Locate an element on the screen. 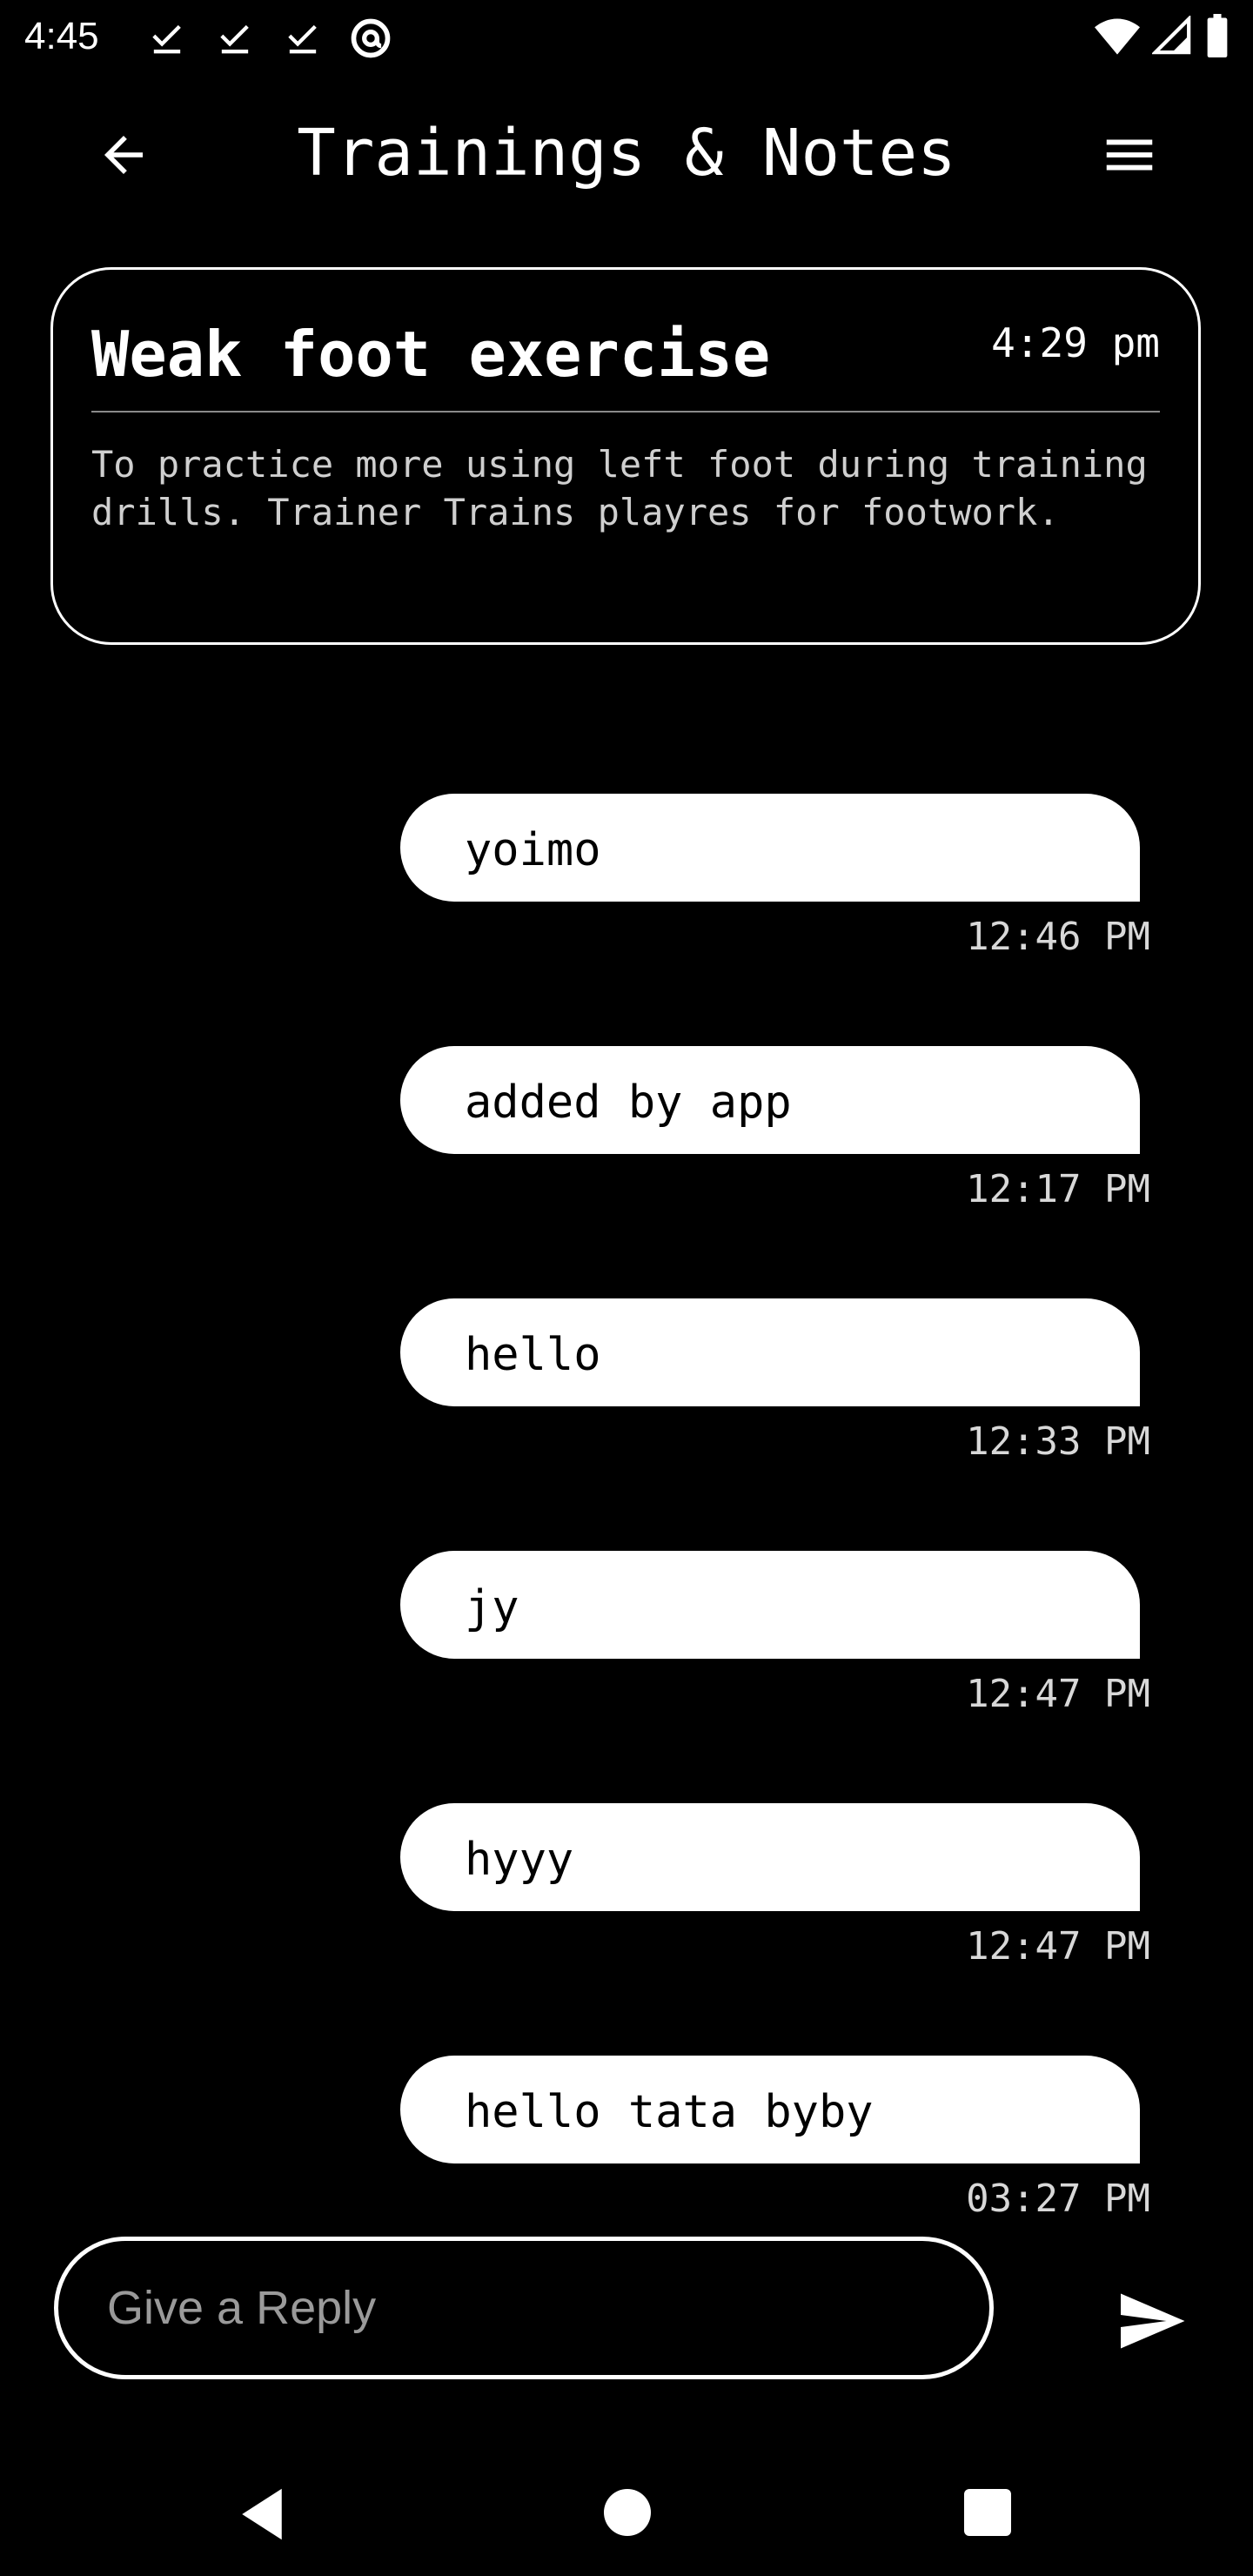  message-time: 12:33 PM is located at coordinates (1058, 1441).